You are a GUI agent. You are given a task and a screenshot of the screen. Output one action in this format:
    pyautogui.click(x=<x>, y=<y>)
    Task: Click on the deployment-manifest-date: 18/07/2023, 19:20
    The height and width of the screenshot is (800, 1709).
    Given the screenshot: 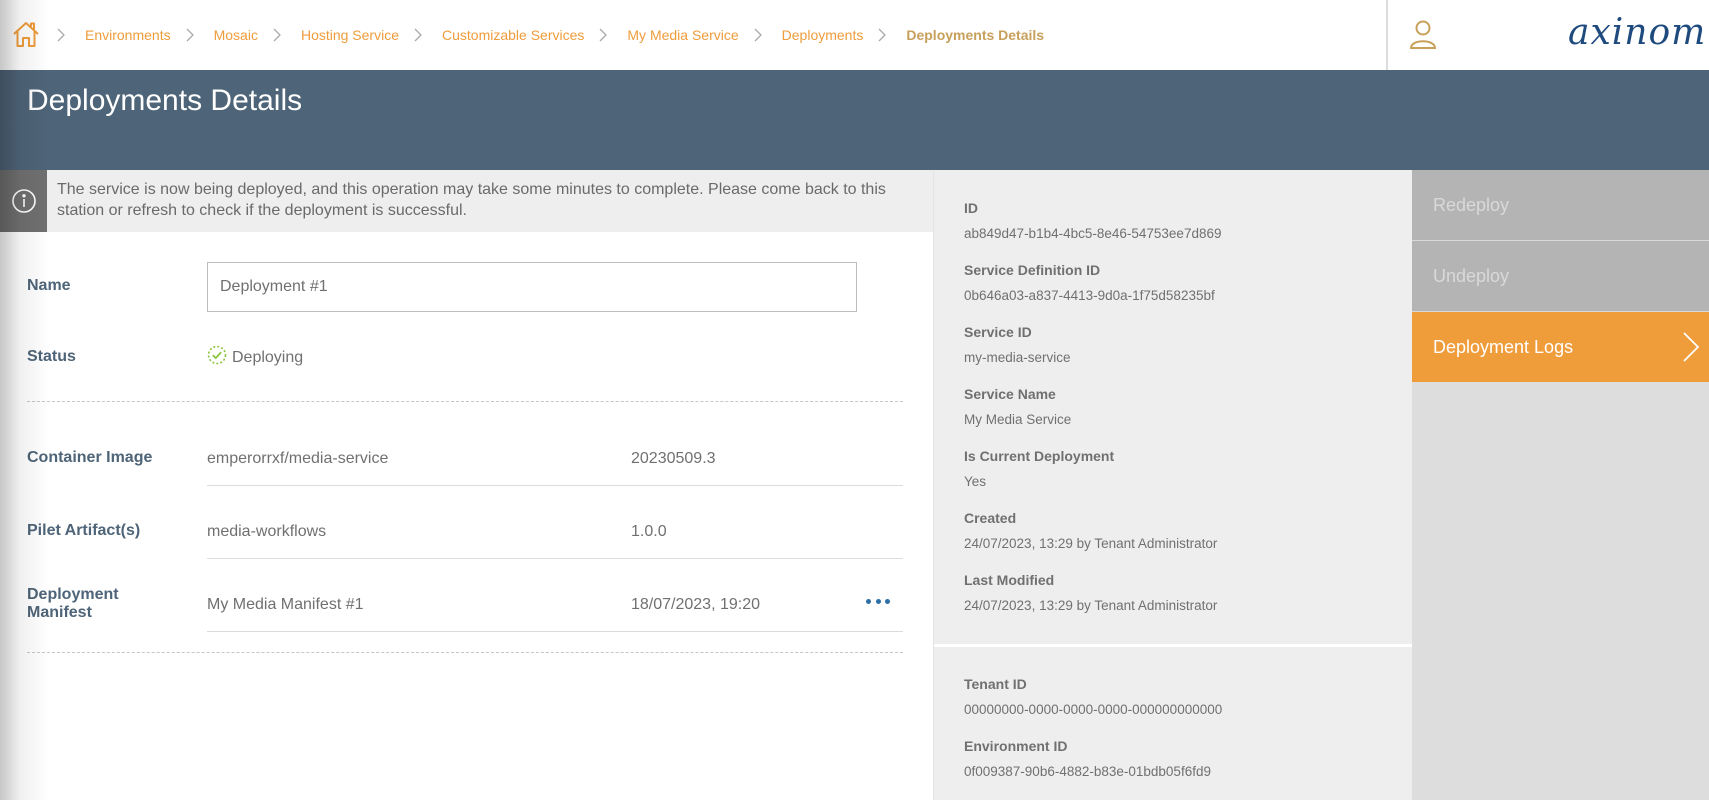 What is the action you would take?
    pyautogui.click(x=696, y=604)
    